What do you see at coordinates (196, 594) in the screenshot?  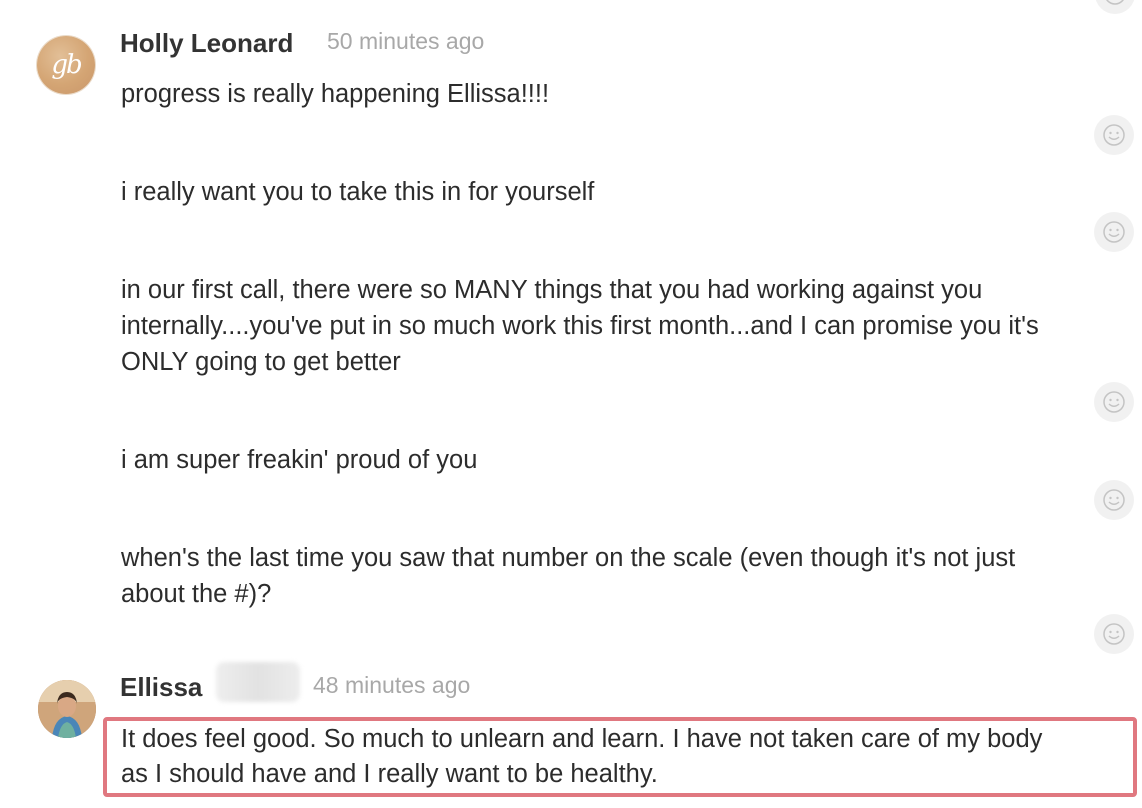 I see `message-text: about the #)?` at bounding box center [196, 594].